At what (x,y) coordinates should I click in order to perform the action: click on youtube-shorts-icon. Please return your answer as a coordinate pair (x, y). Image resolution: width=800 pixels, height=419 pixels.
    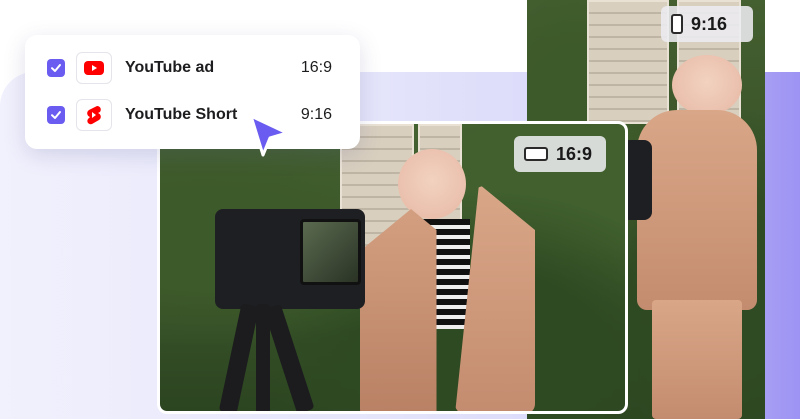
    Looking at the image, I should click on (94, 115).